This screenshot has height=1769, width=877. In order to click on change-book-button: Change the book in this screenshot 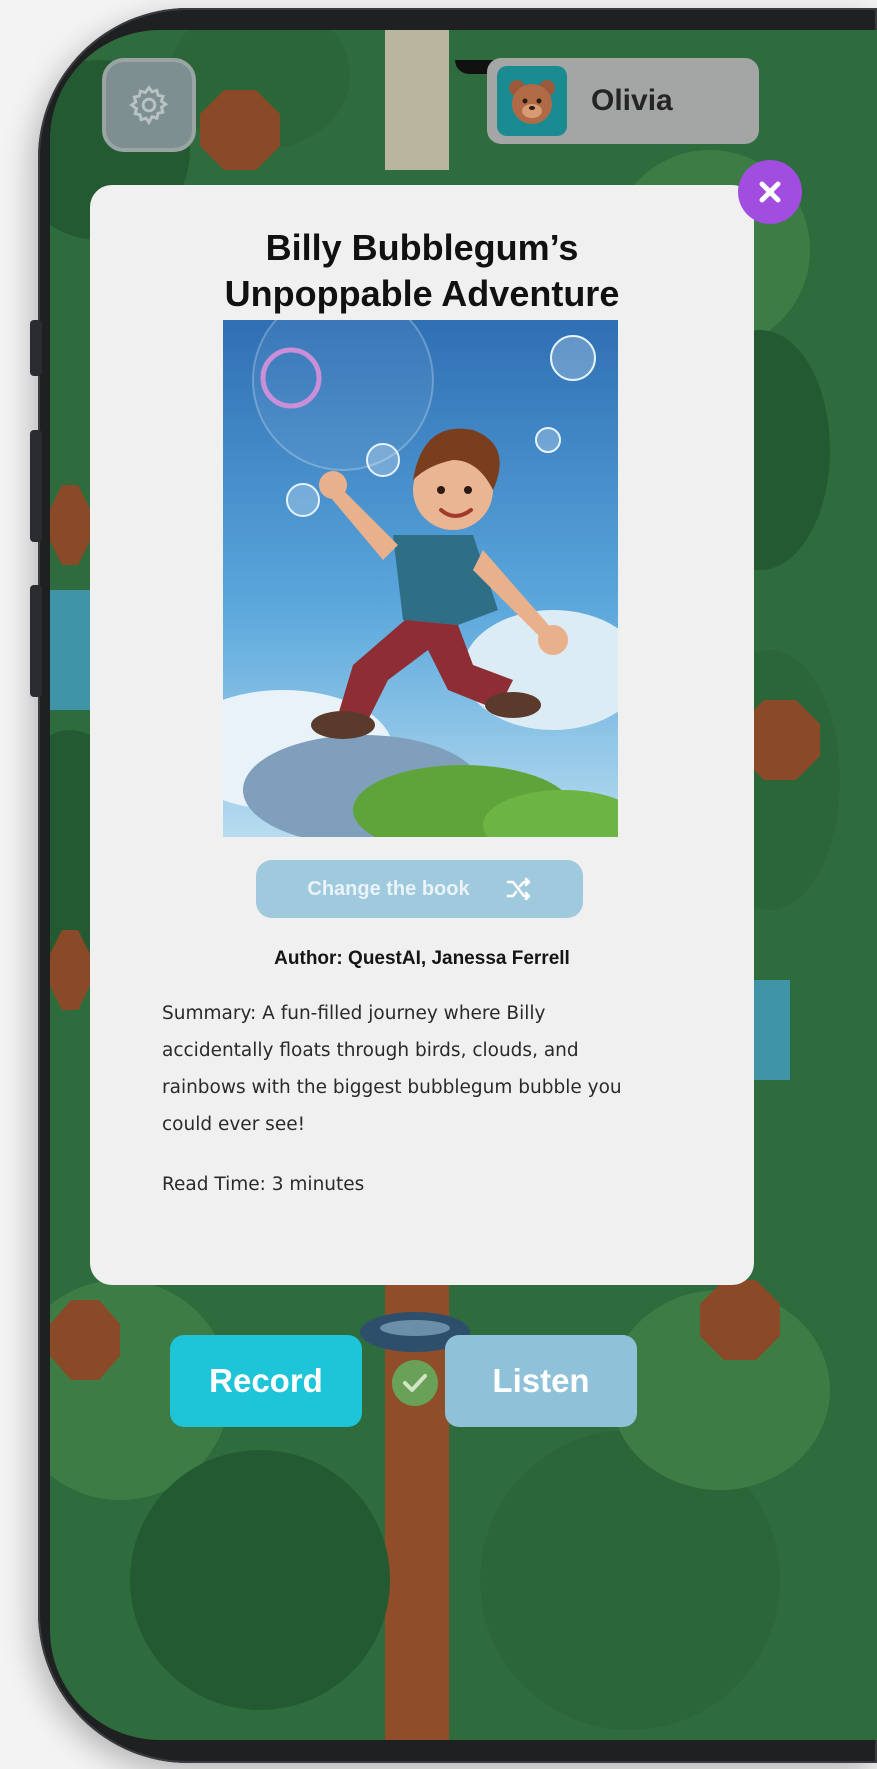, I will do `click(419, 889)`.